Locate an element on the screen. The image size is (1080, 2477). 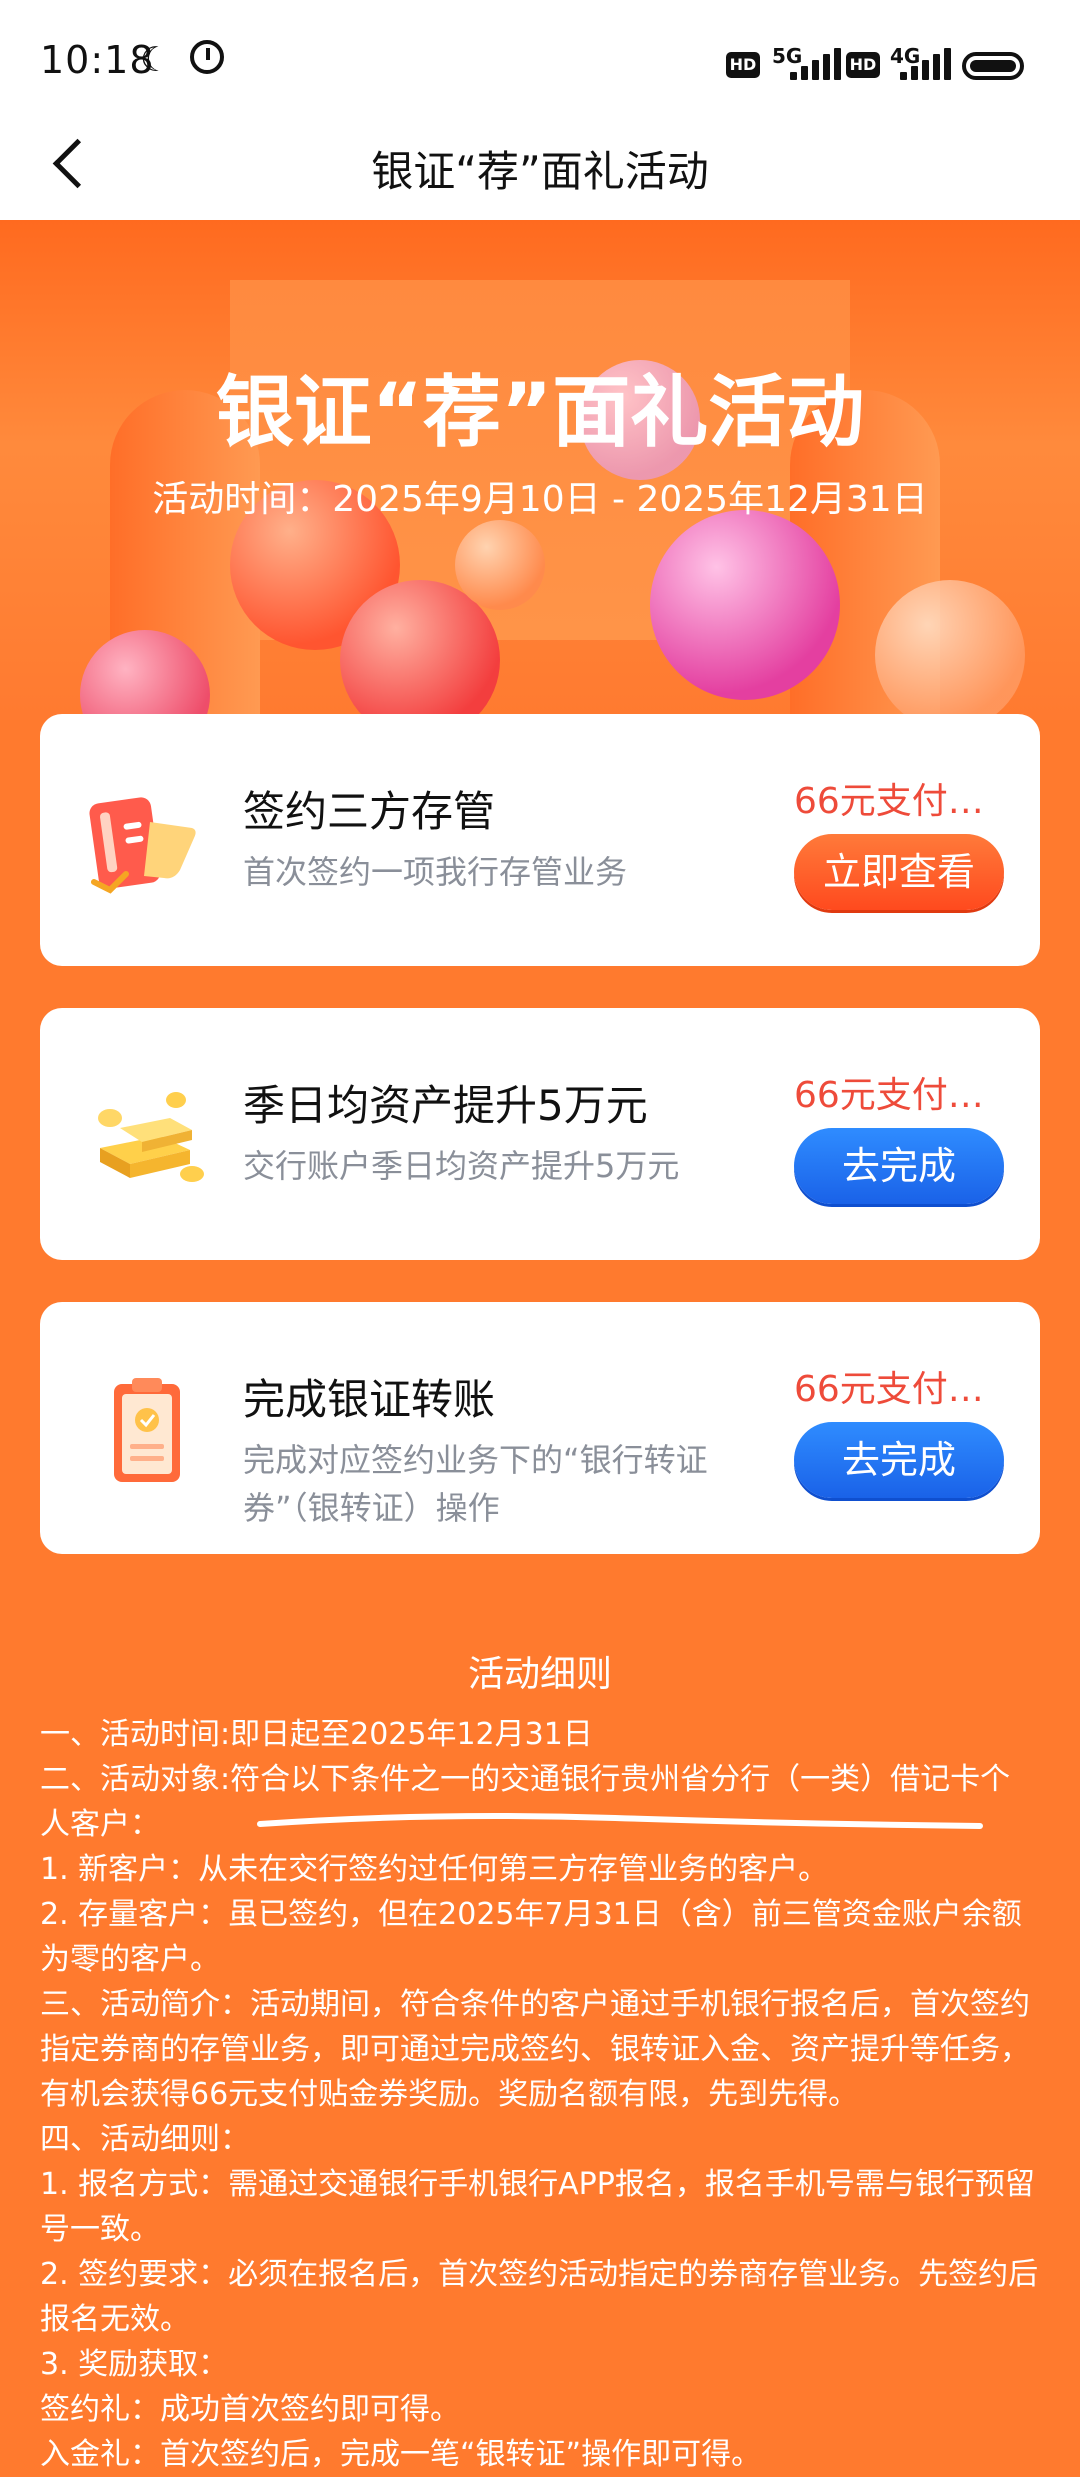
moon-icon: ☾ is located at coordinates (155, 60).